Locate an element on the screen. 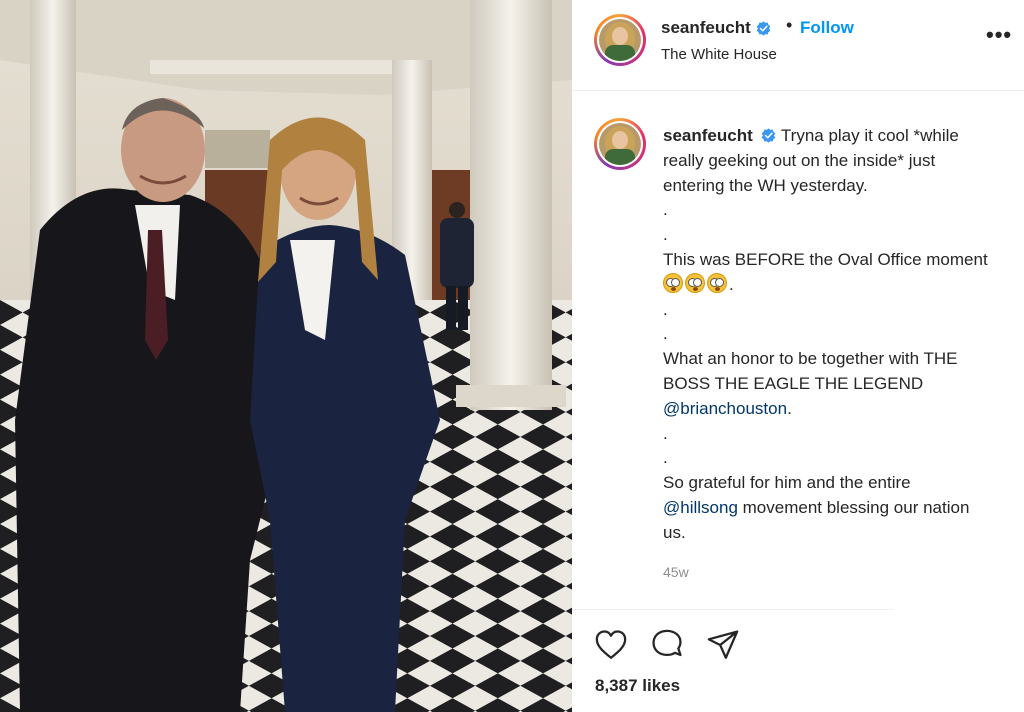 The width and height of the screenshot is (1024, 712). author-username: seanfeucht is located at coordinates (706, 27).